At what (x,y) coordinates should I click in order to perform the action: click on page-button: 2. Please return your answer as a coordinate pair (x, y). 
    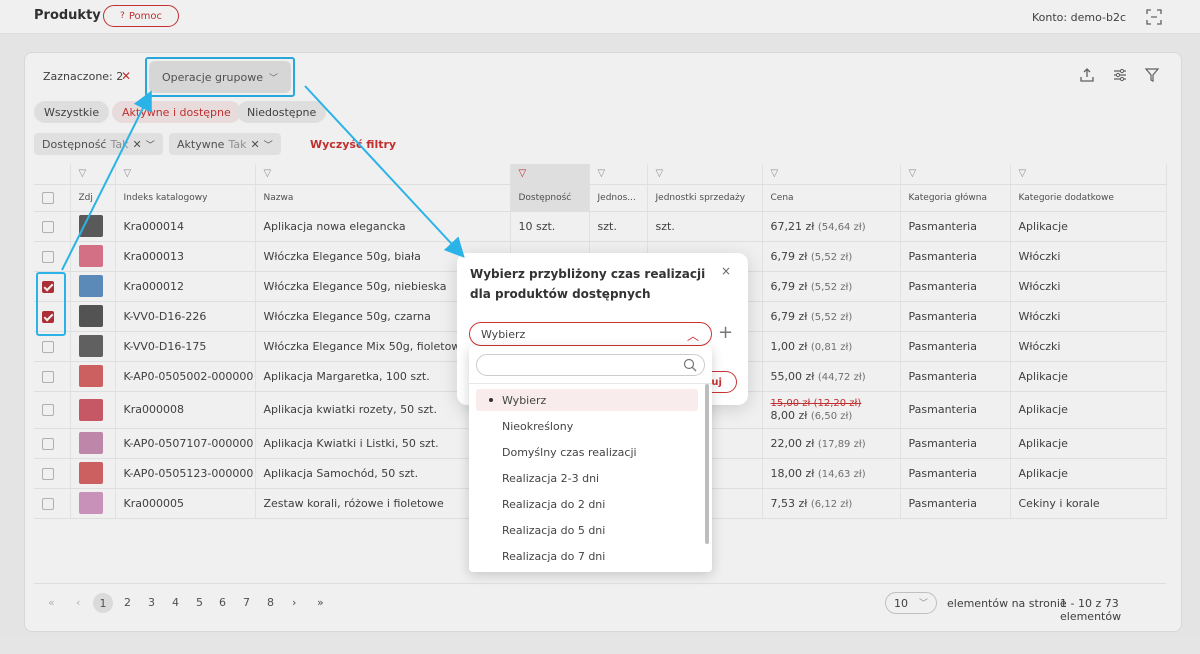
    Looking at the image, I should click on (127, 602).